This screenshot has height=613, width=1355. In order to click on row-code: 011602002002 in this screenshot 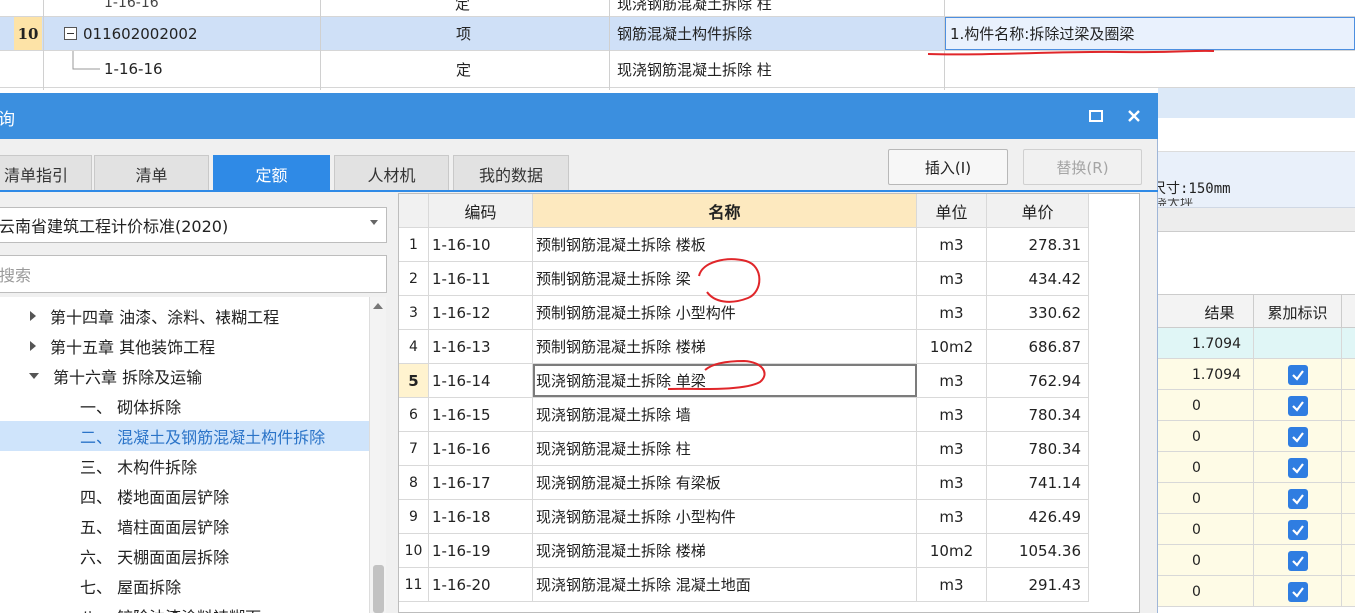, I will do `click(189, 33)`.